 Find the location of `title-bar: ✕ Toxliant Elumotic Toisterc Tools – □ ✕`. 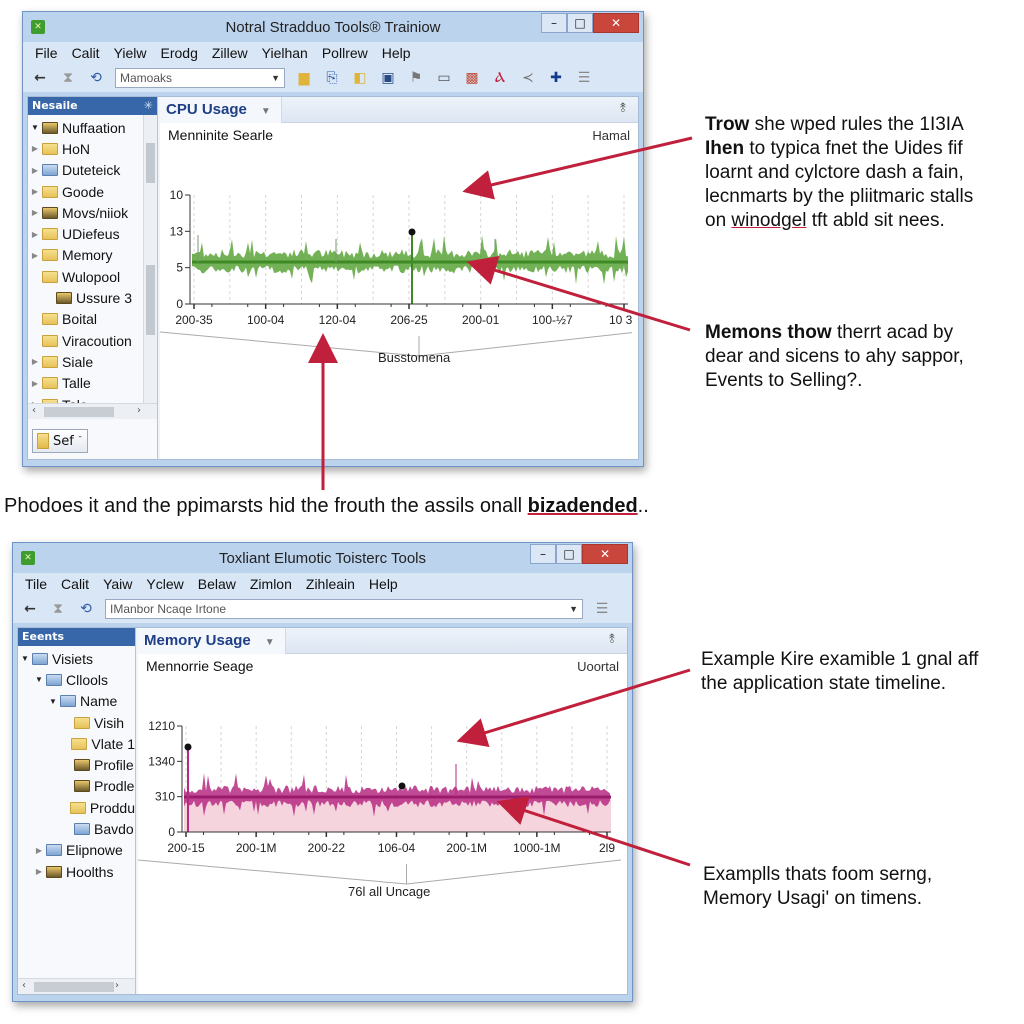

title-bar: ✕ Toxliant Elumotic Toisterc Tools – □ ✕ is located at coordinates (322, 558).